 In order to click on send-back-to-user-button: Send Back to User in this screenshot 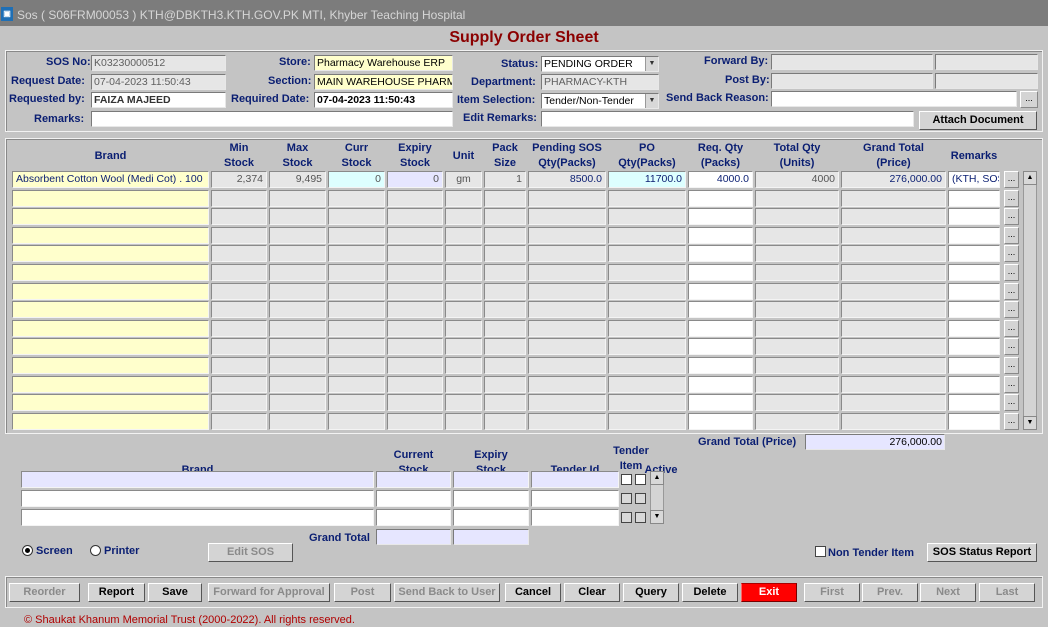, I will do `click(447, 592)`.